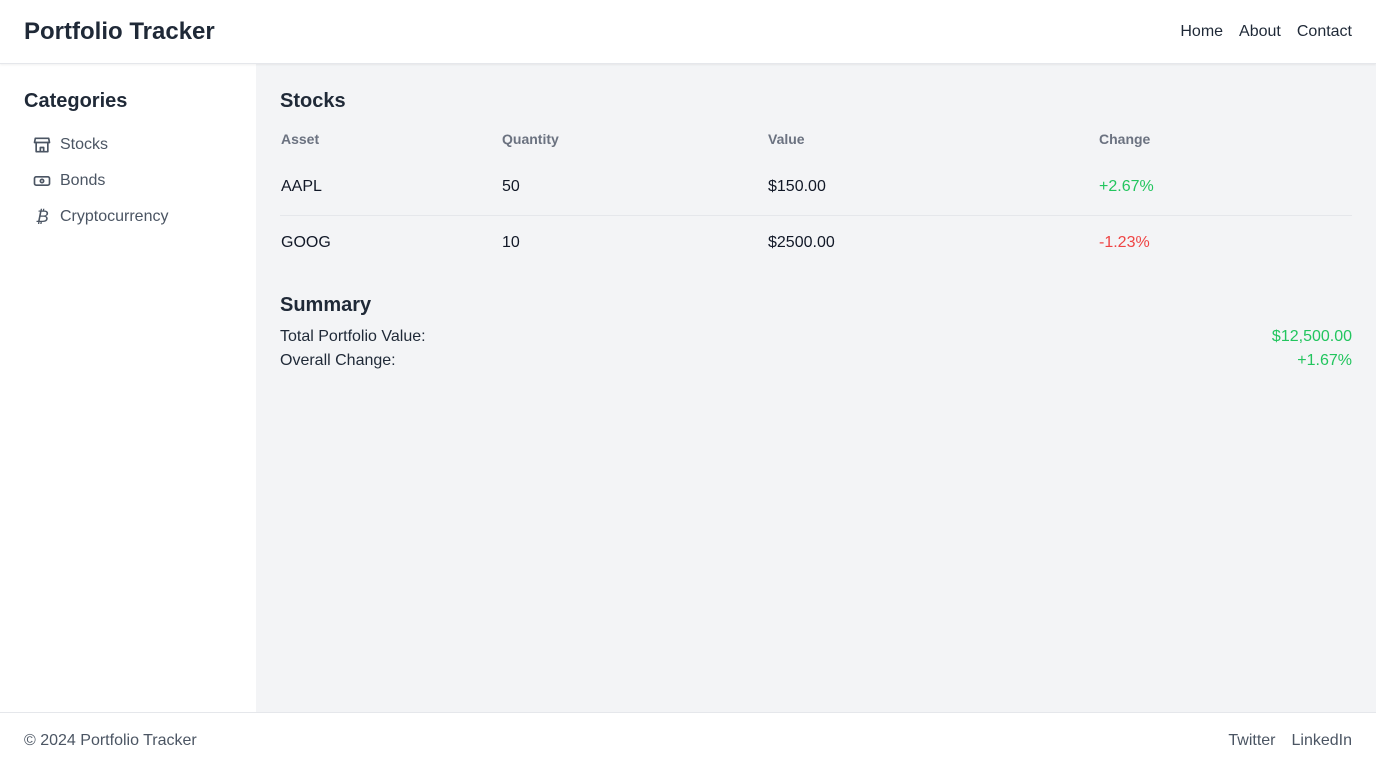 Image resolution: width=1376 pixels, height=768 pixels. I want to click on quantity-cell: 50, so click(634, 187).